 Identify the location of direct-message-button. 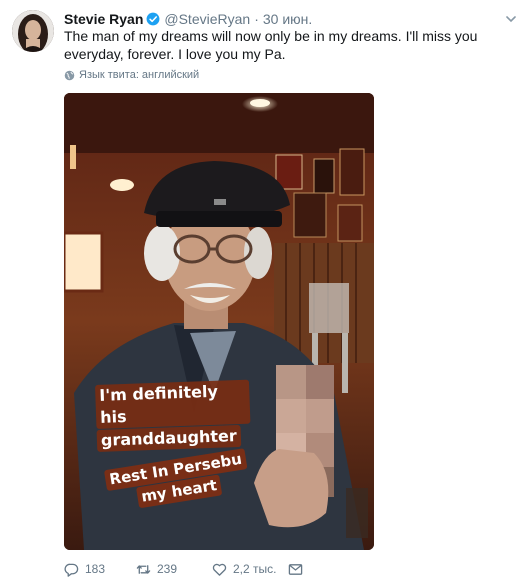
(295, 569).